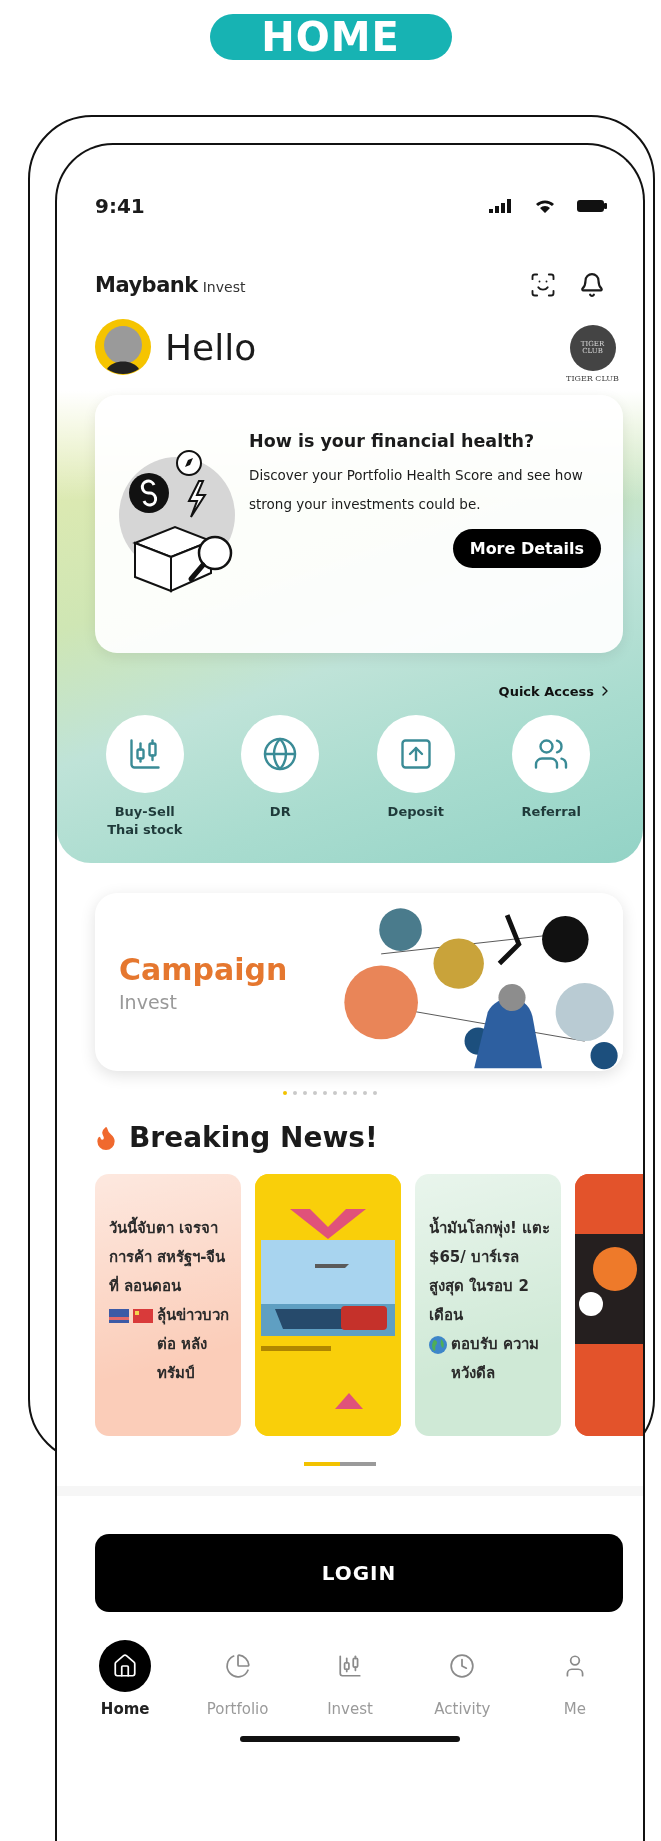 The image size is (661, 1841). I want to click on page-title-badge: HOME, so click(330, 37).